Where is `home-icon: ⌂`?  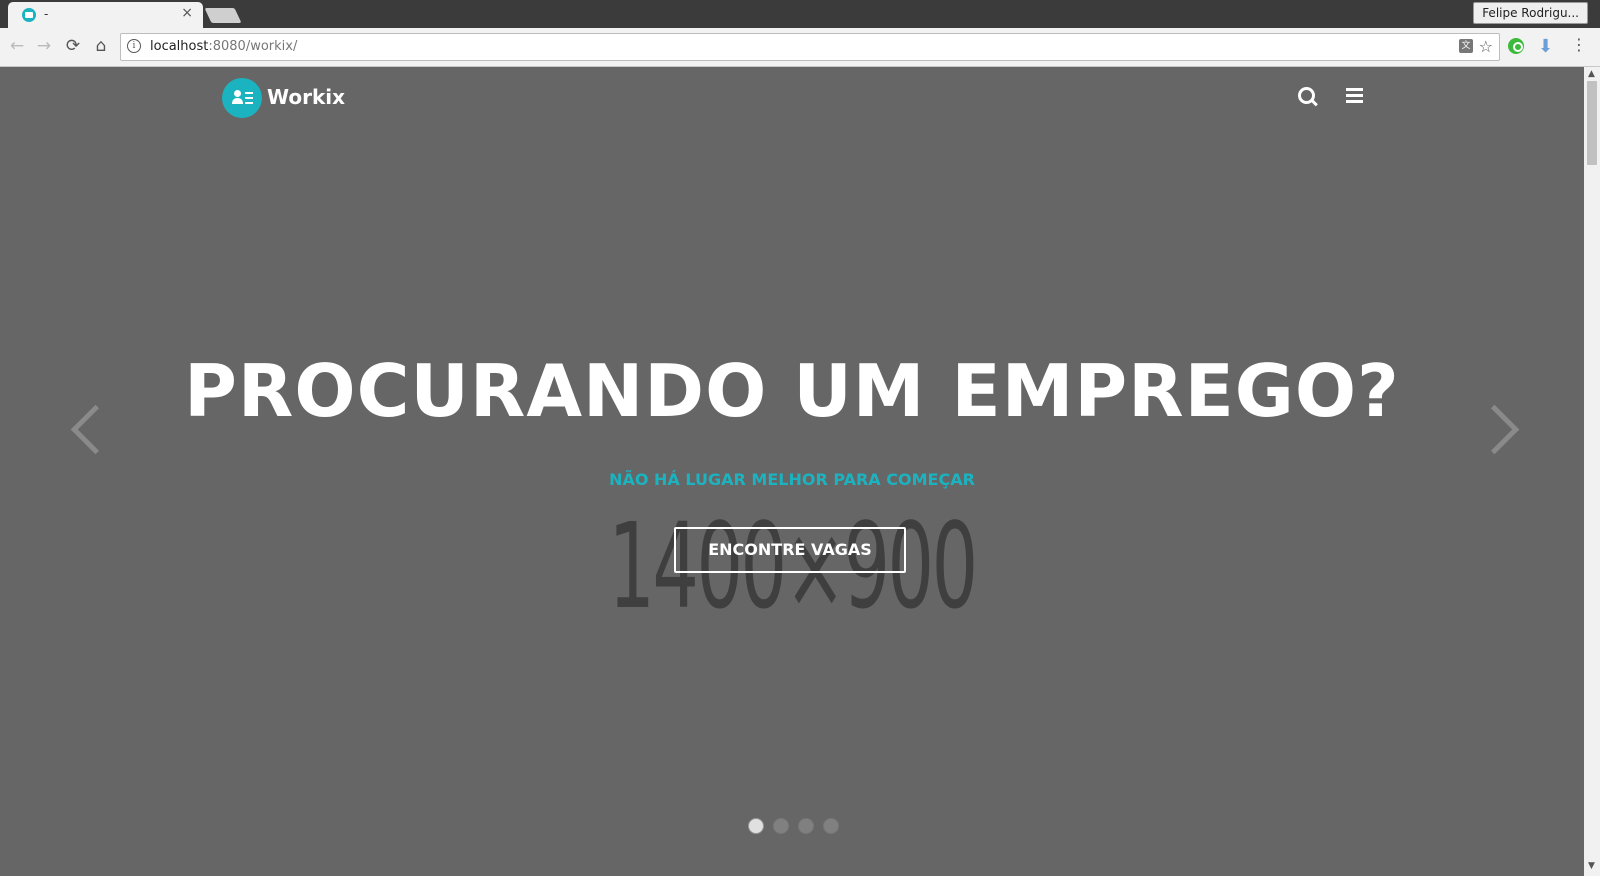
home-icon: ⌂ is located at coordinates (101, 46).